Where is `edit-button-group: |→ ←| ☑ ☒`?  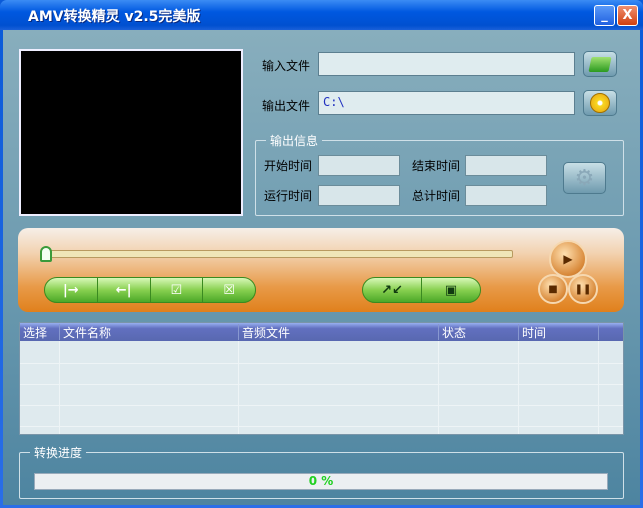
edit-button-group: |→ ←| ☑ ☒ is located at coordinates (150, 290).